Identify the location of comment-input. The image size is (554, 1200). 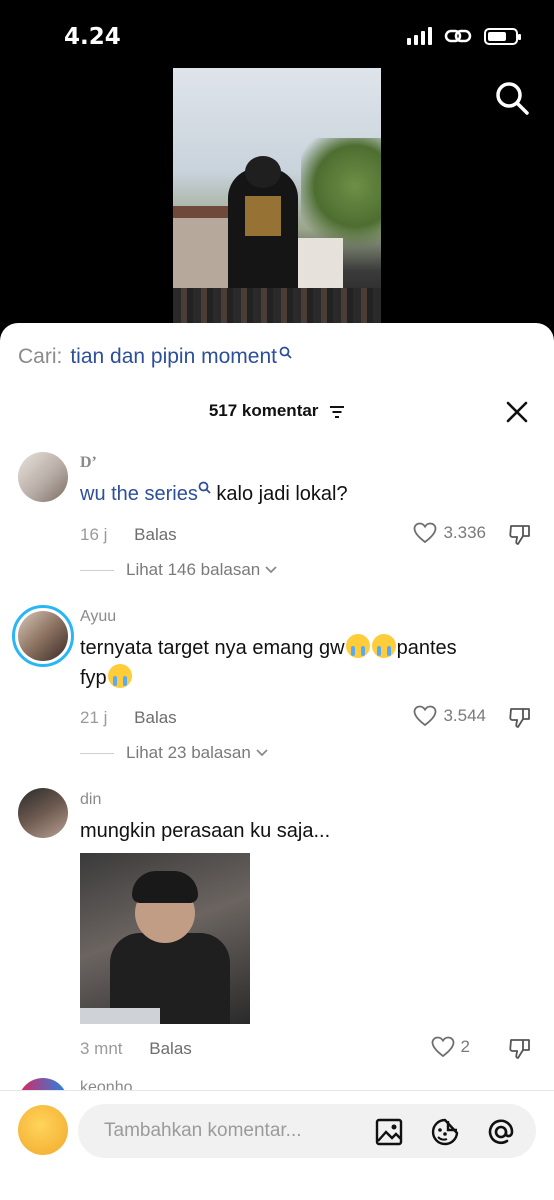
(234, 1131).